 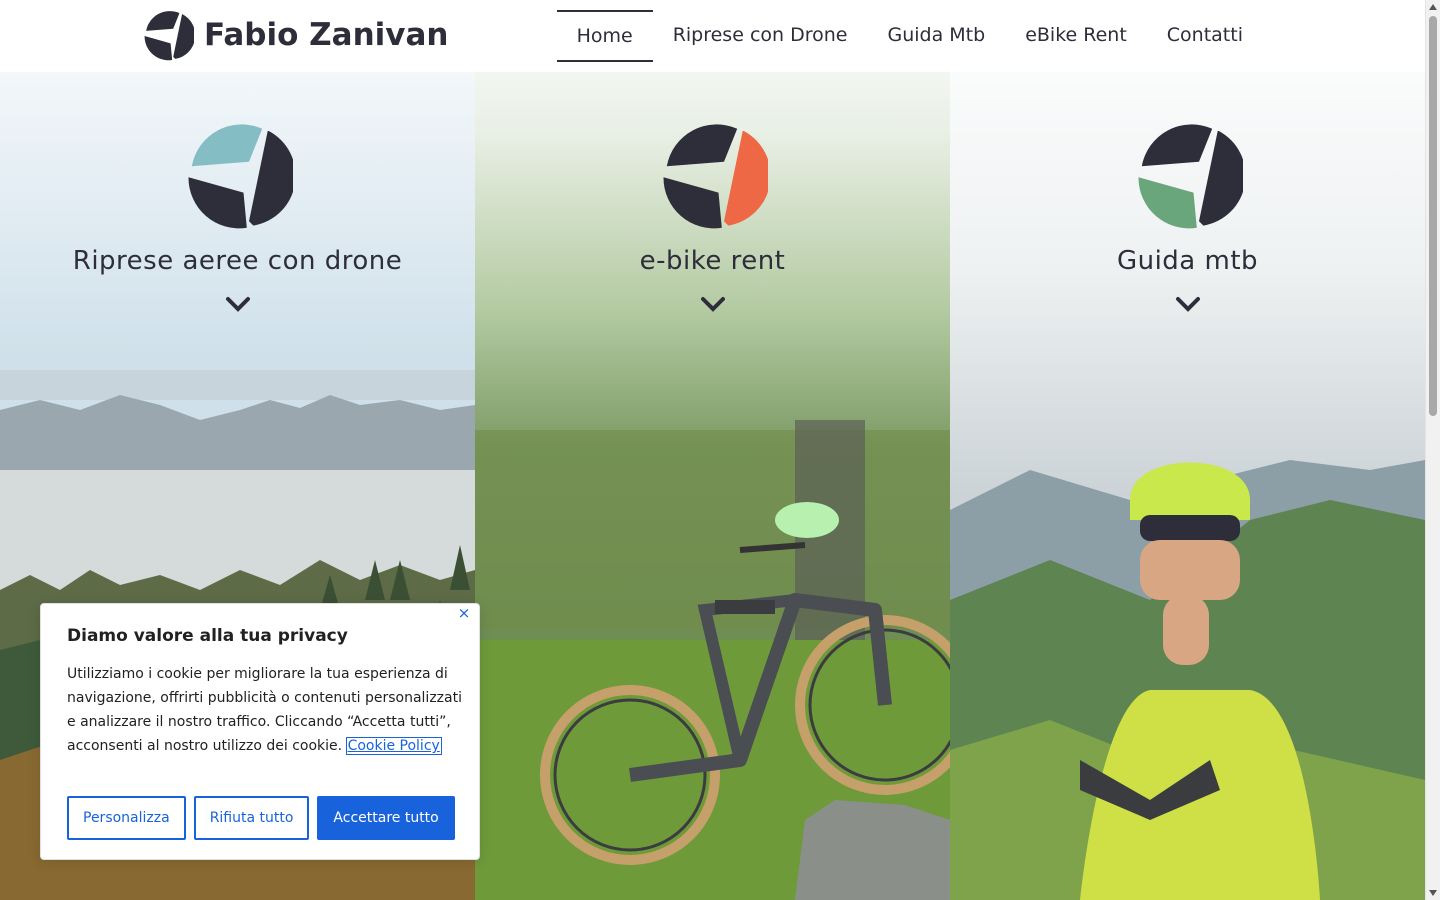 I want to click on nav-item-contatti: Contatti, so click(x=1205, y=36).